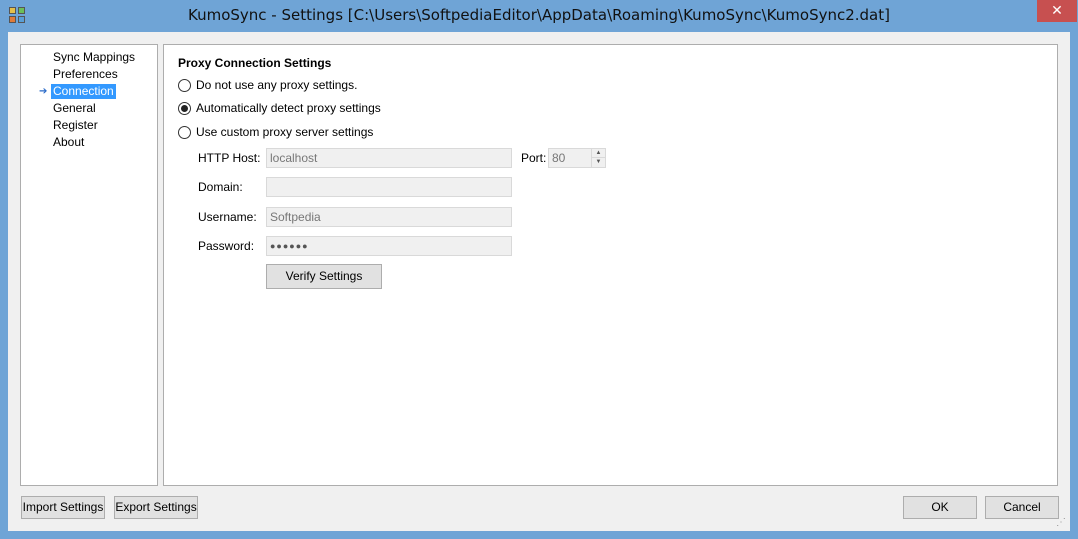  What do you see at coordinates (227, 217) in the screenshot?
I see `username-label: Username:` at bounding box center [227, 217].